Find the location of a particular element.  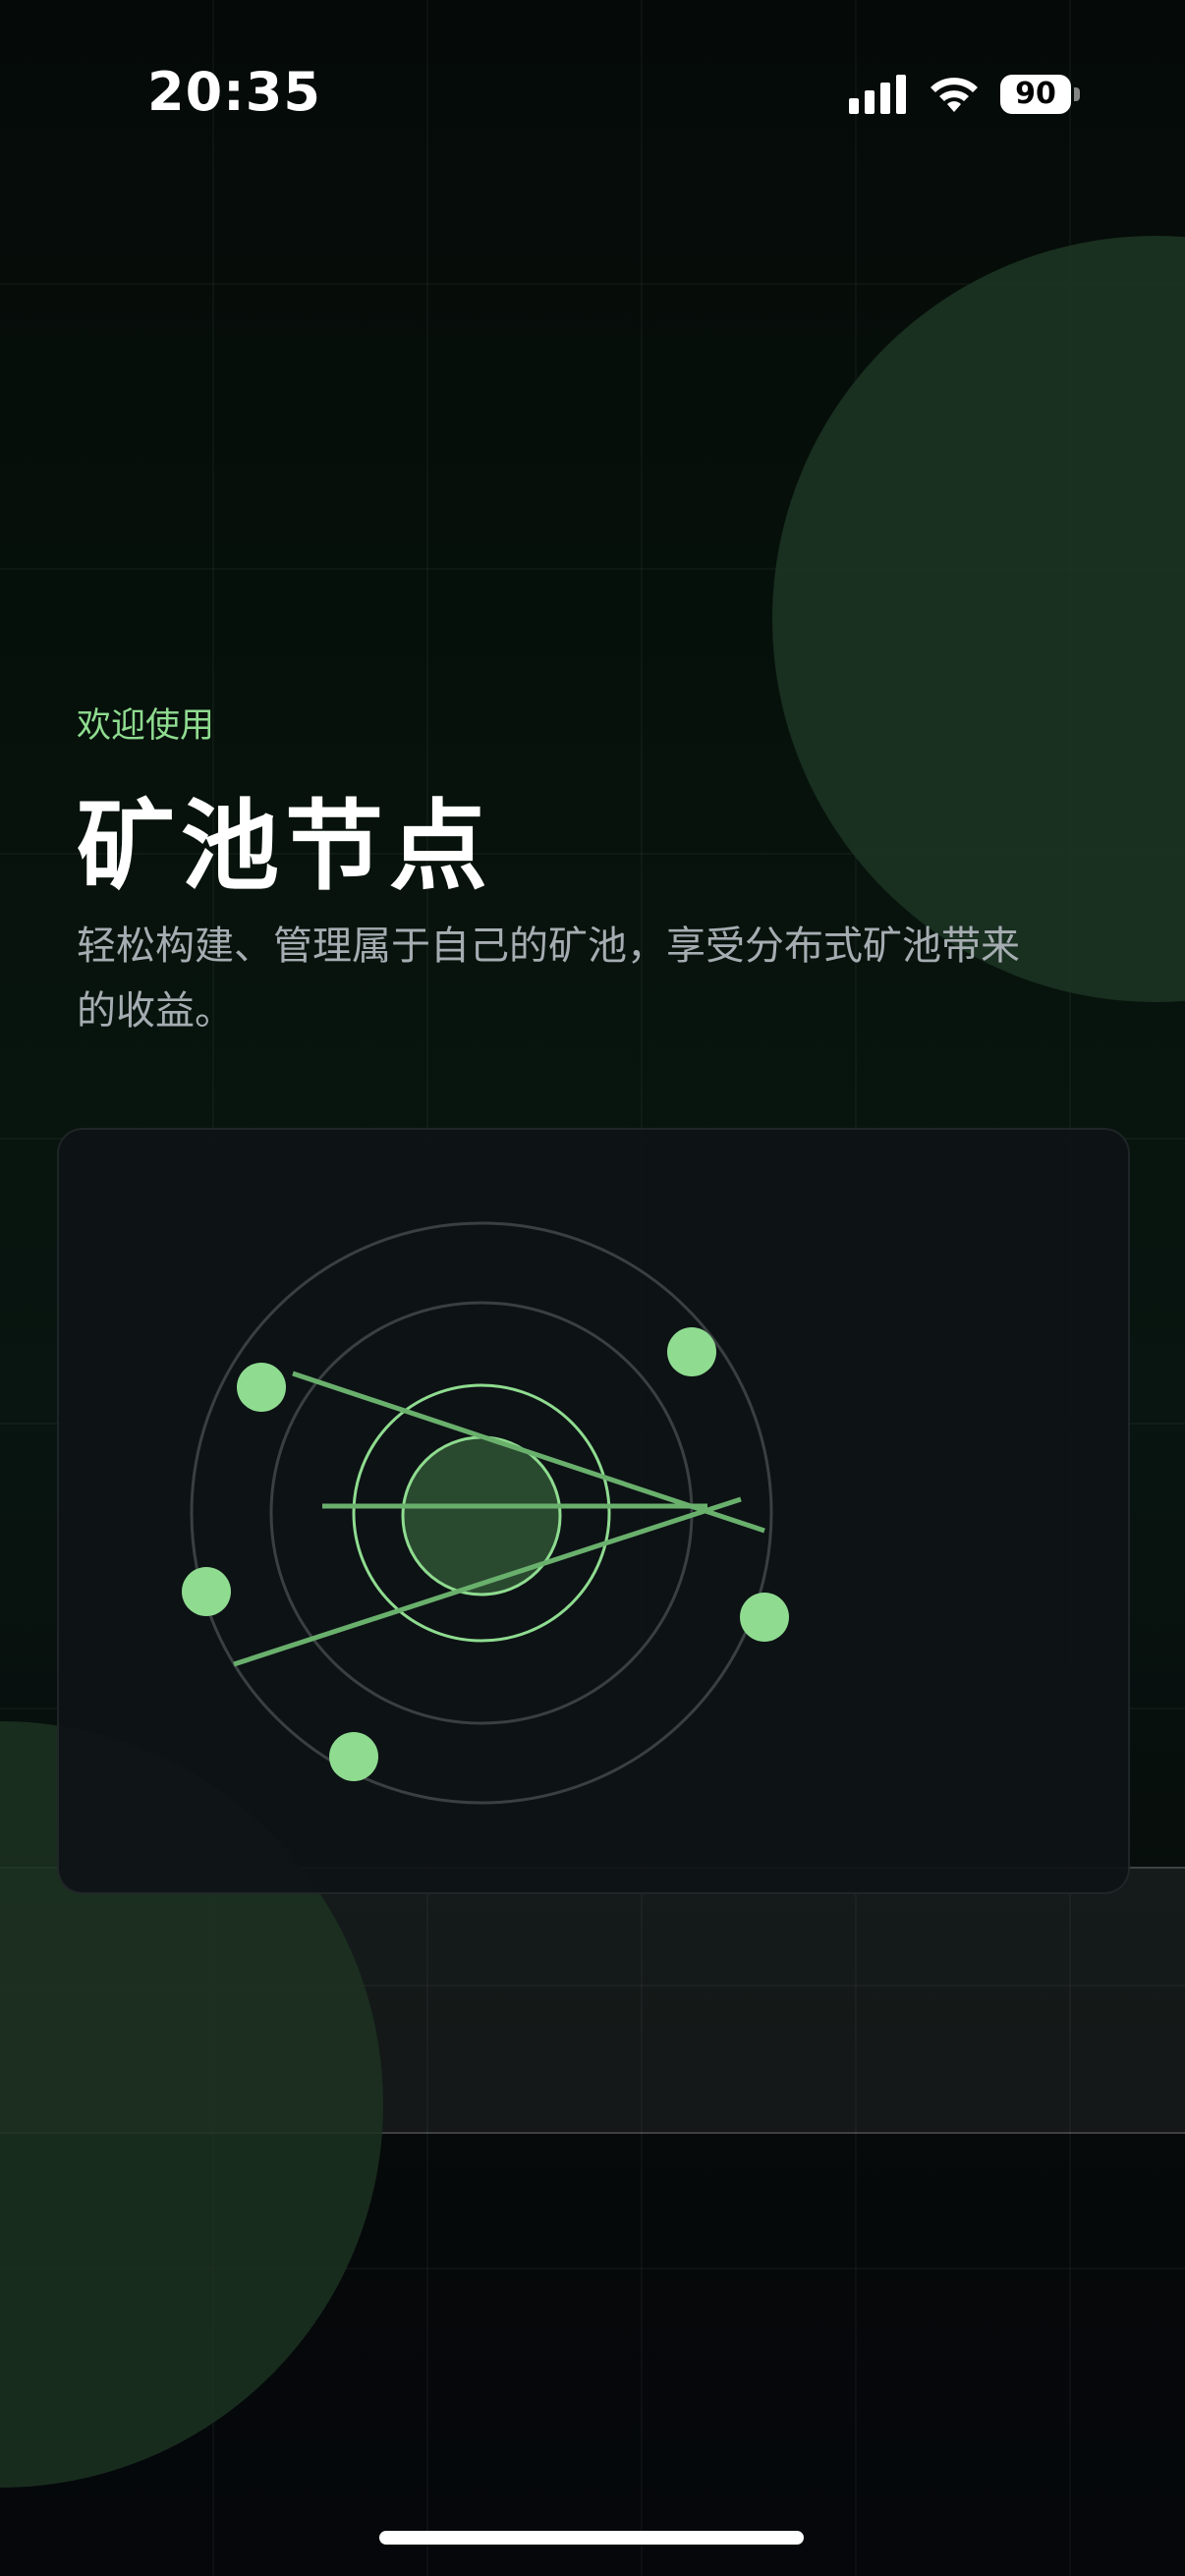

signal-icon is located at coordinates (878, 94).